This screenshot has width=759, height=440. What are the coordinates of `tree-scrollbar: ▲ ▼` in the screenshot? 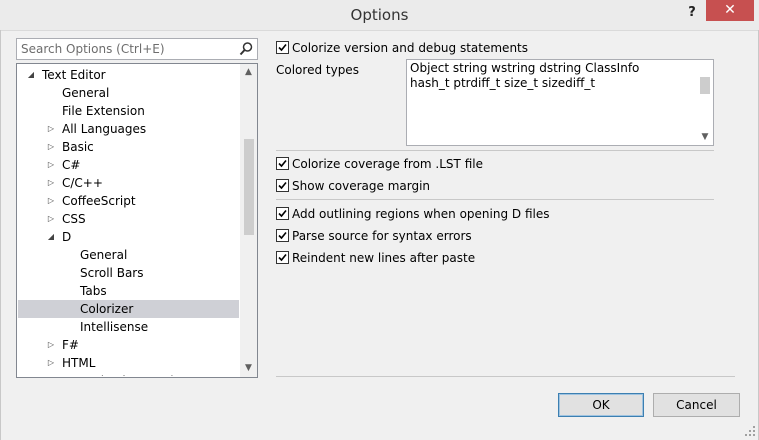 It's located at (248, 220).